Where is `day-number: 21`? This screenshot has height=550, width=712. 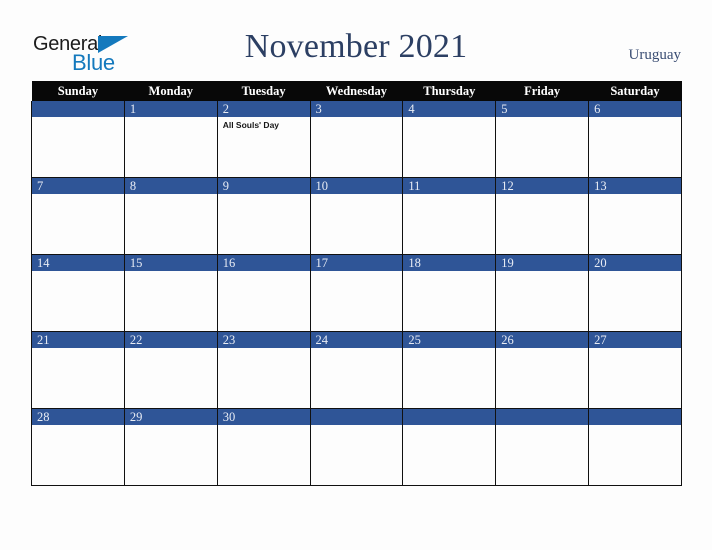 day-number: 21 is located at coordinates (78, 340).